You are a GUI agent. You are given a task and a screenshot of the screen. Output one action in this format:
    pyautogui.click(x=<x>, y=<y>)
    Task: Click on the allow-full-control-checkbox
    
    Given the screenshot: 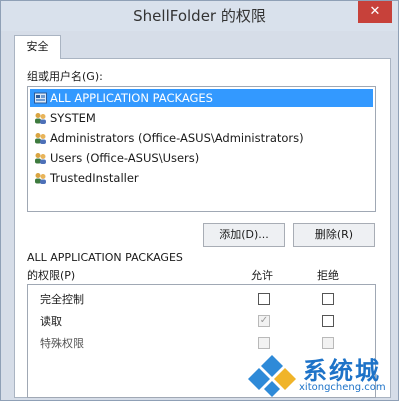 What is the action you would take?
    pyautogui.click(x=264, y=299)
    